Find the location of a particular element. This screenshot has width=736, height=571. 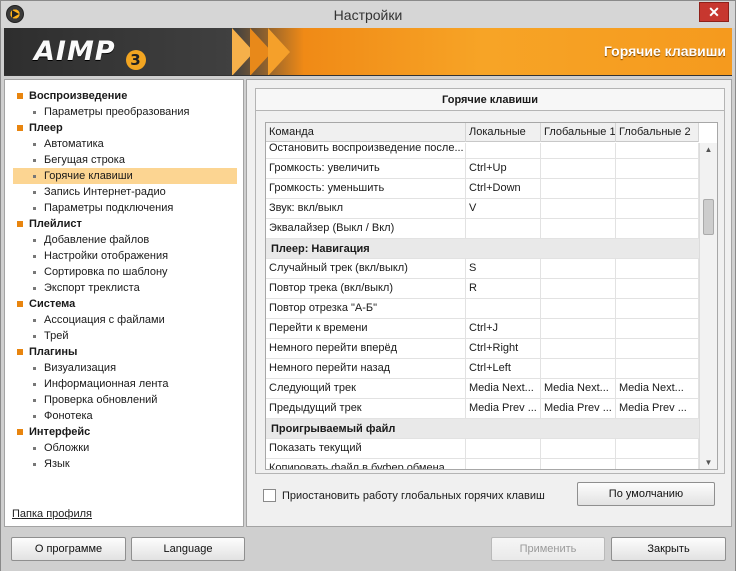

sidebar-item: Фонотека is located at coordinates (121, 416).